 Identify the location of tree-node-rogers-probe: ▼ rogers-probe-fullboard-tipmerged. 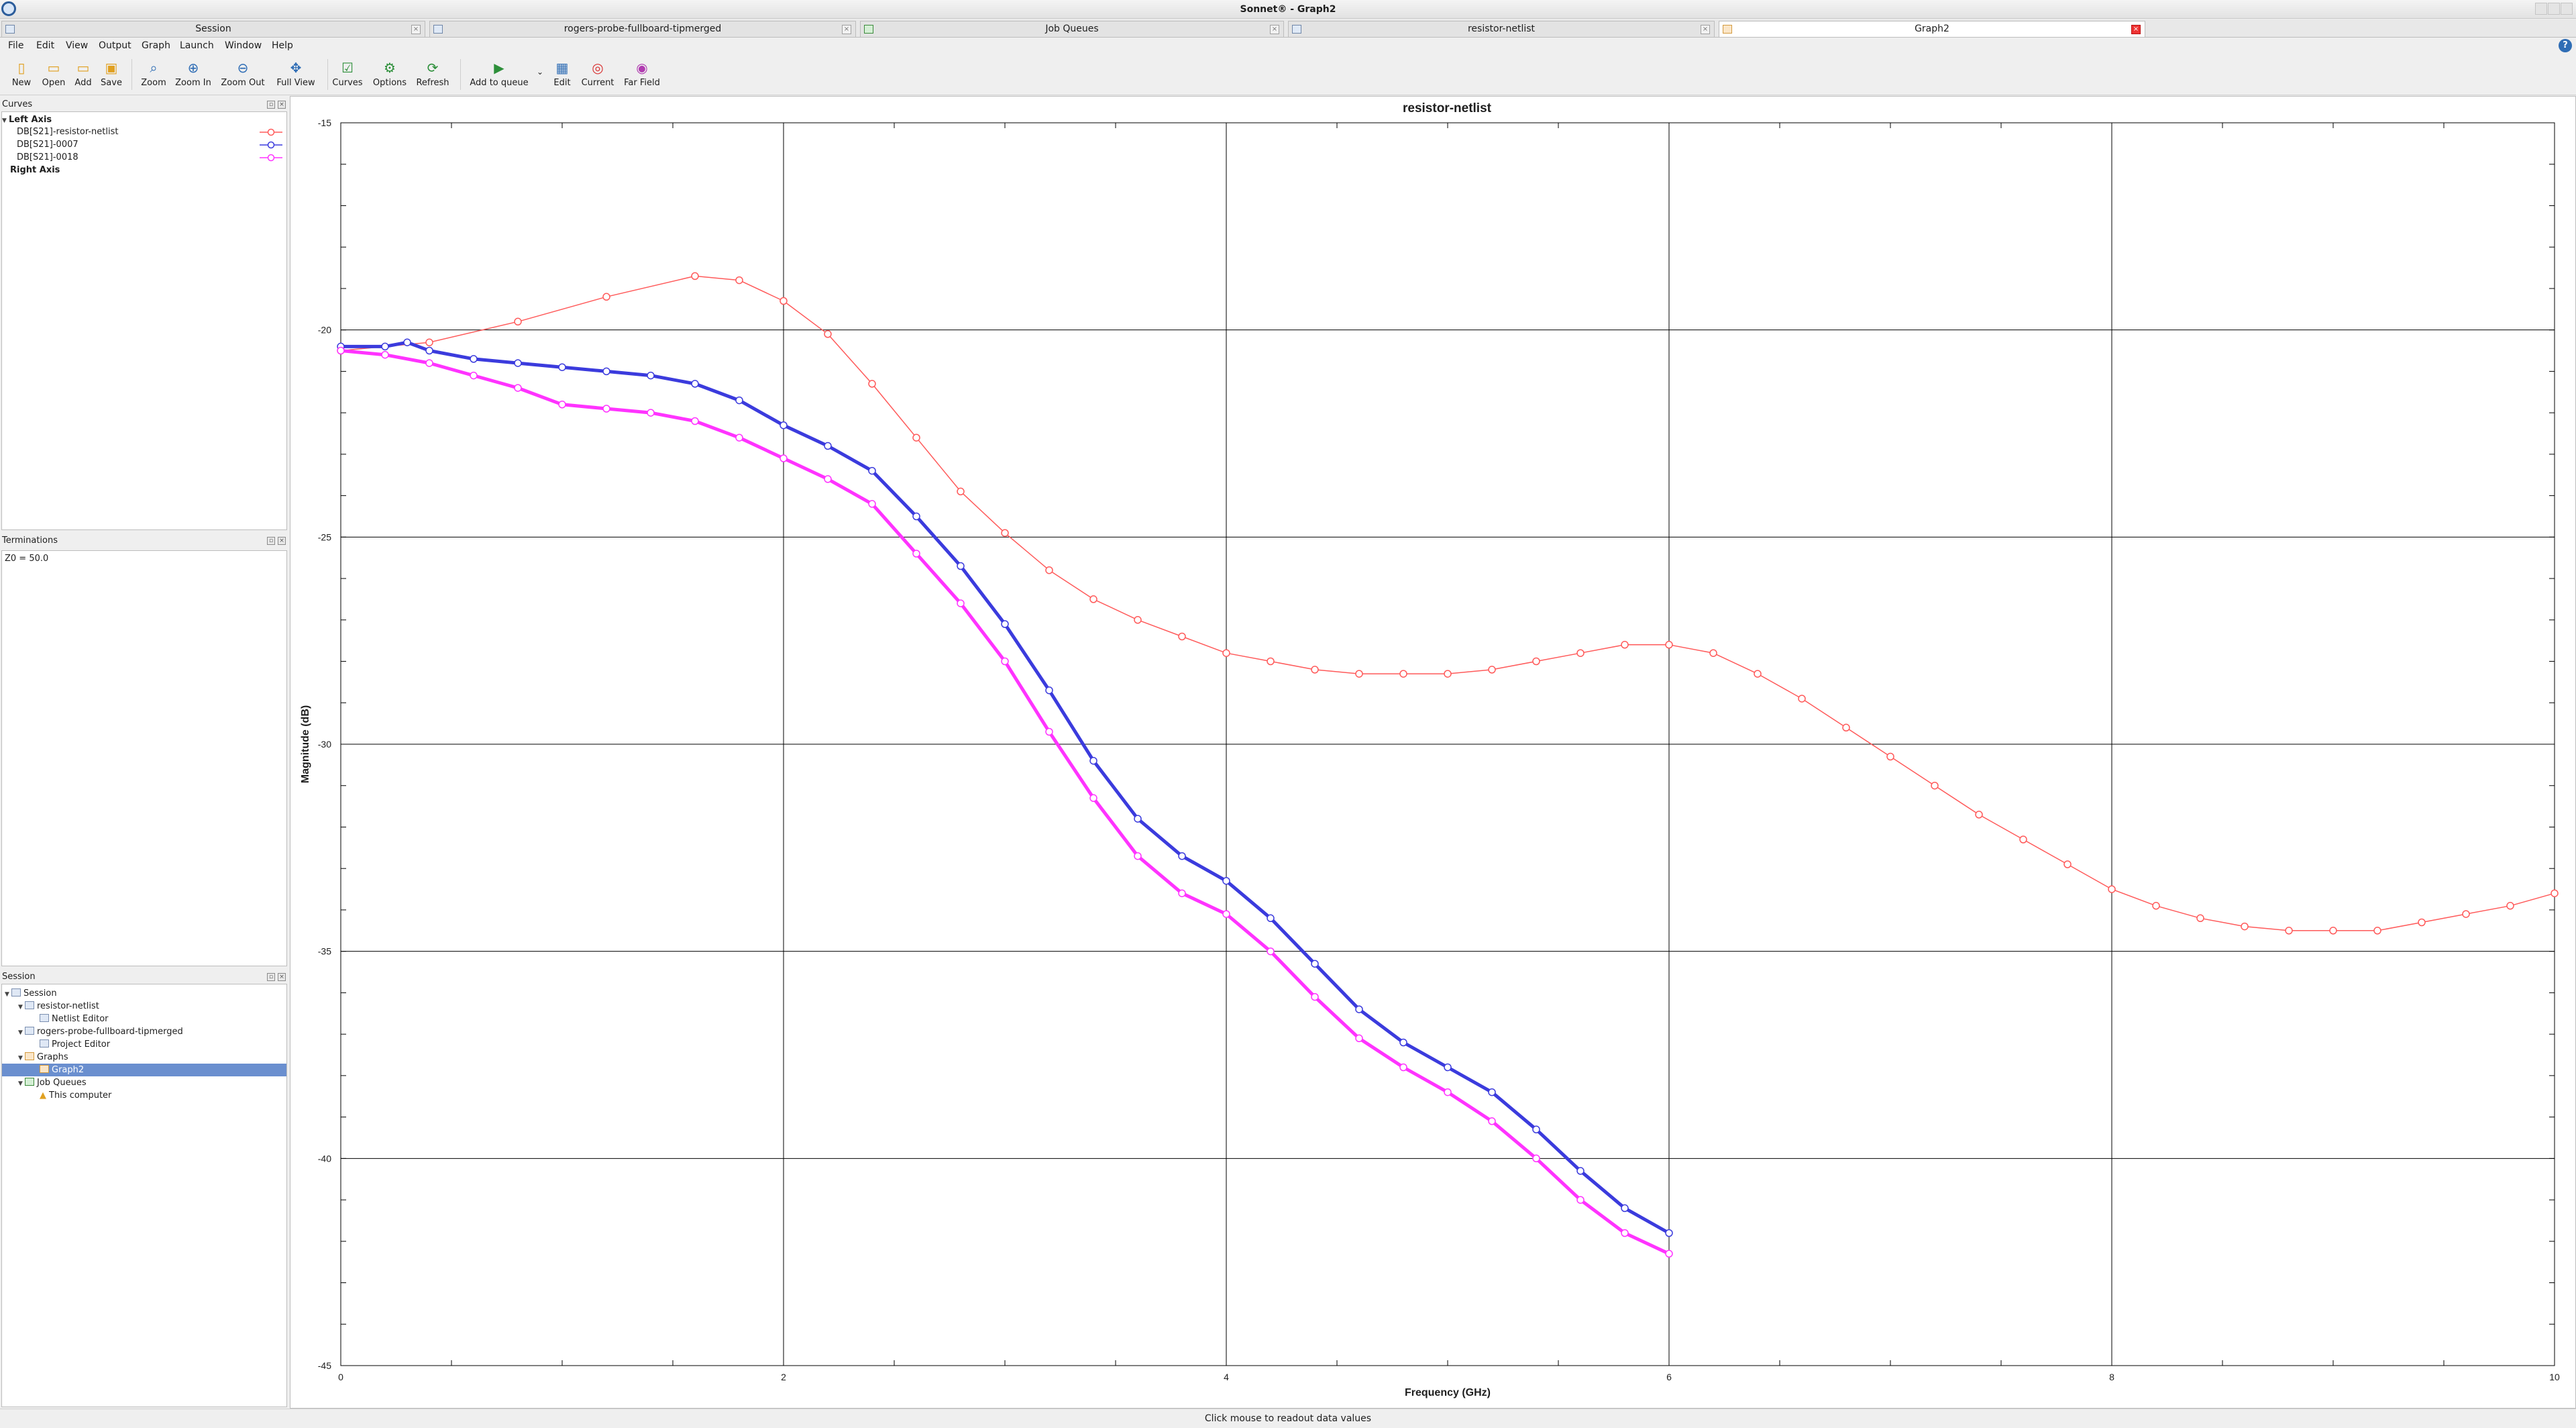
(144, 1031).